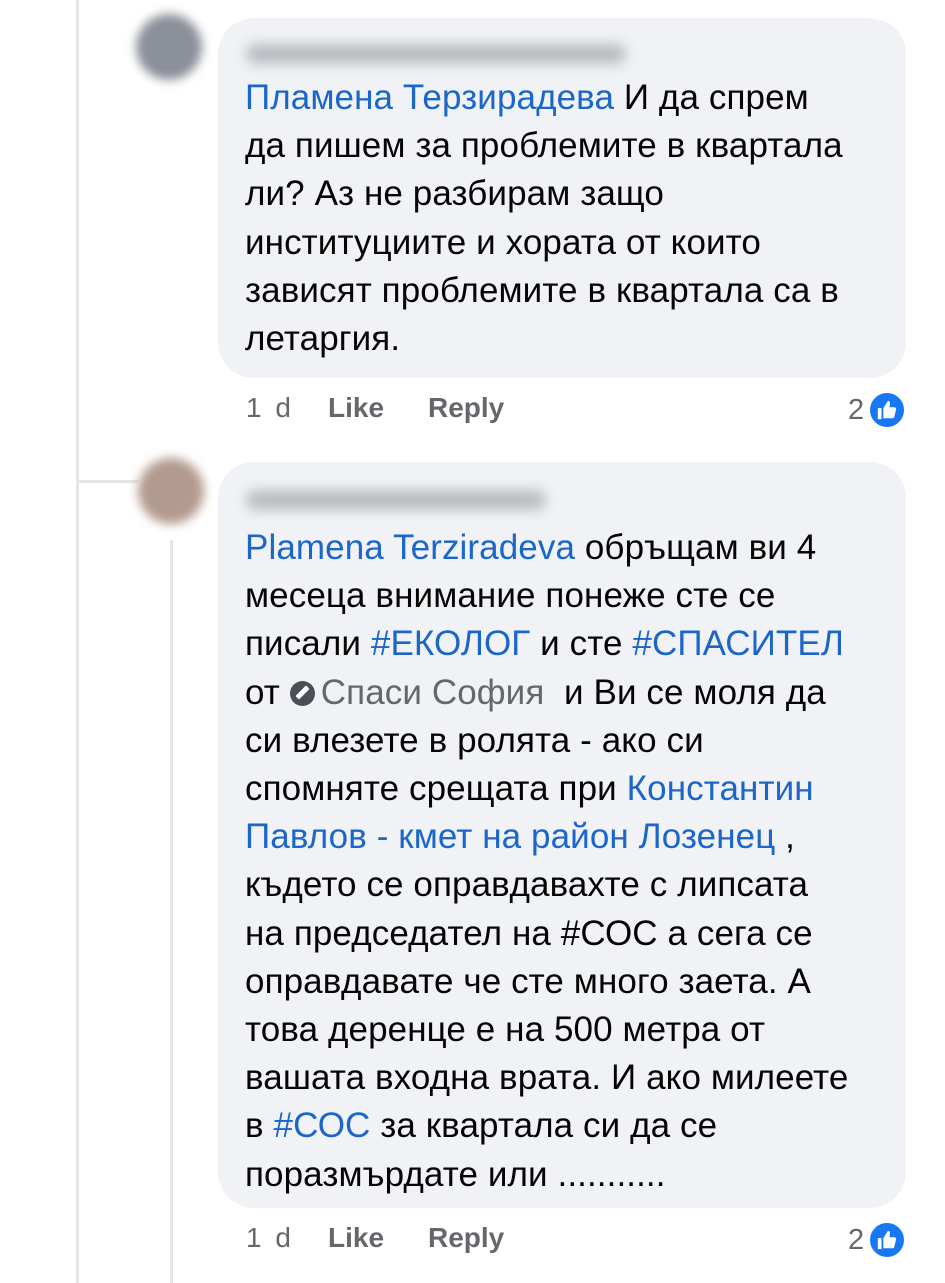 The width and height of the screenshot is (945, 1283). What do you see at coordinates (510, 596) in the screenshot?
I see `comment-line: месеца внимание понеже сте се` at bounding box center [510, 596].